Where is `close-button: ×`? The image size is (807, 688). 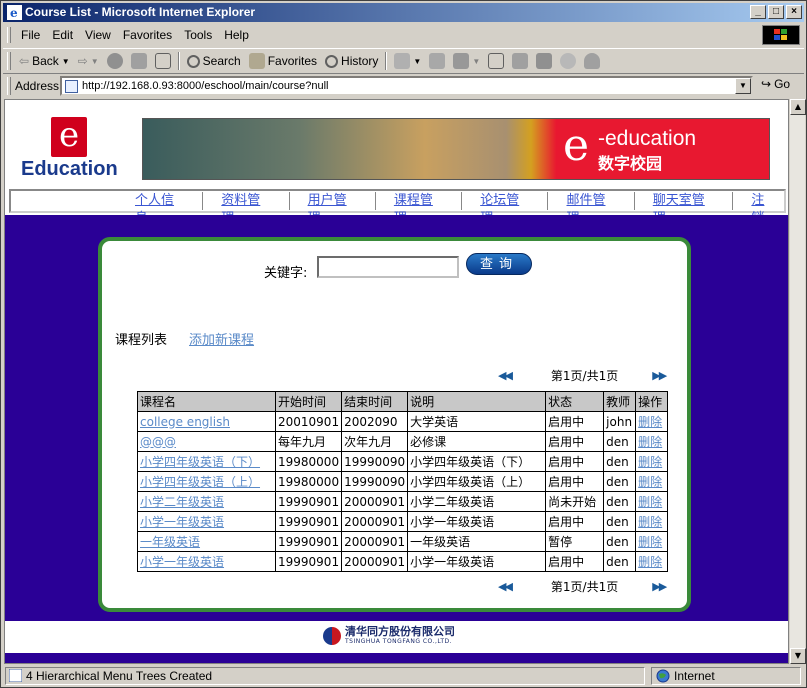
close-button: × is located at coordinates (794, 12).